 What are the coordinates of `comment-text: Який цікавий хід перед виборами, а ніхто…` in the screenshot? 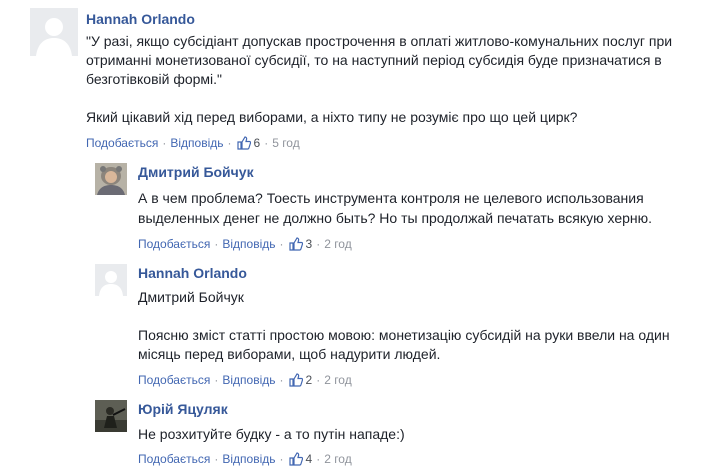 It's located at (332, 117).